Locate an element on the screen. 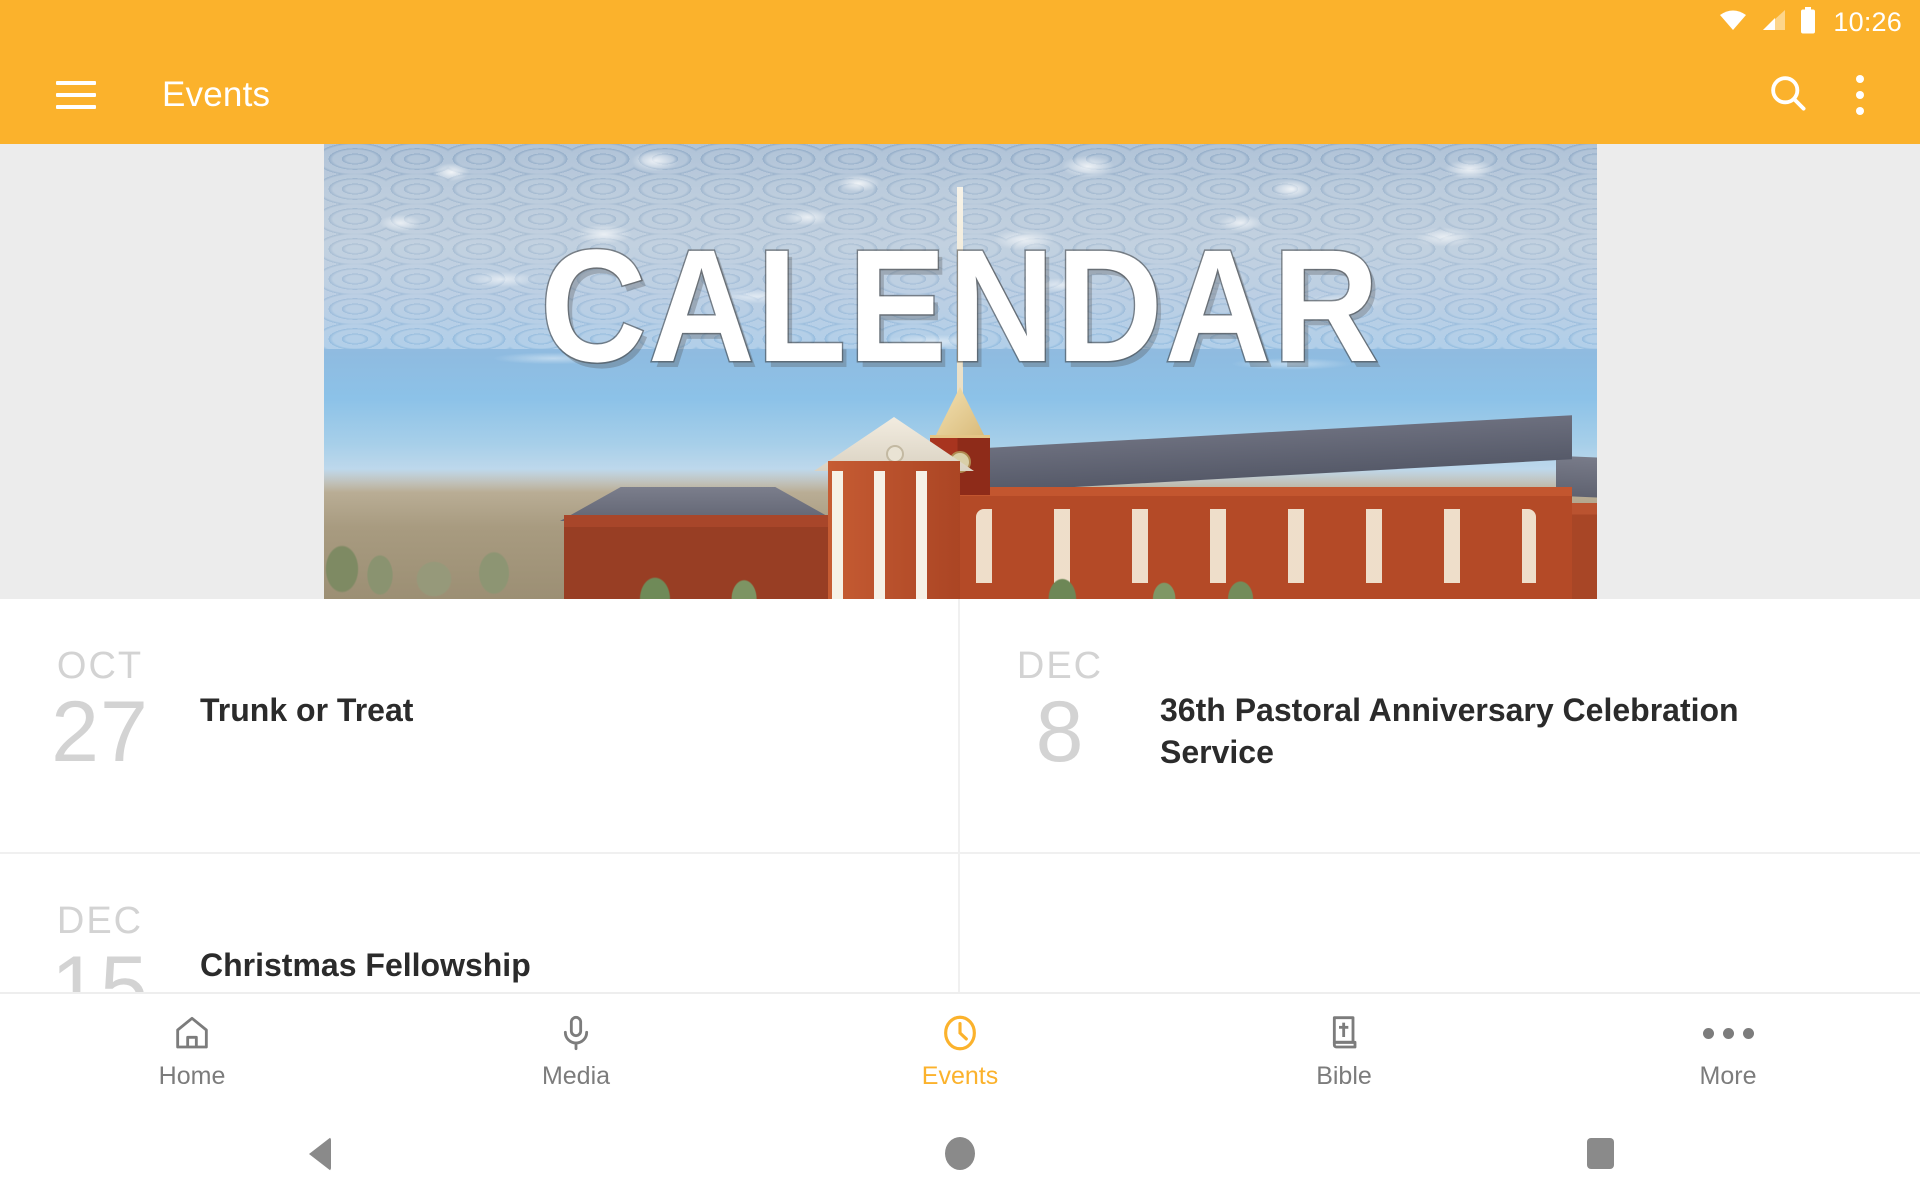 The height and width of the screenshot is (1200, 1920). tab-label: Home is located at coordinates (192, 1076).